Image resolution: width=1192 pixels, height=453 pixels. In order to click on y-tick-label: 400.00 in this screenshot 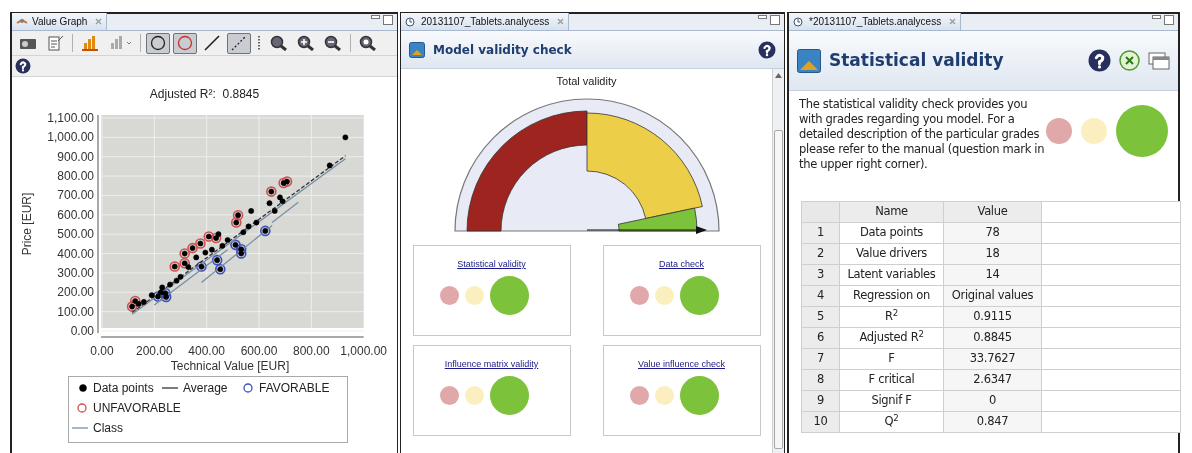, I will do `click(75, 253)`.